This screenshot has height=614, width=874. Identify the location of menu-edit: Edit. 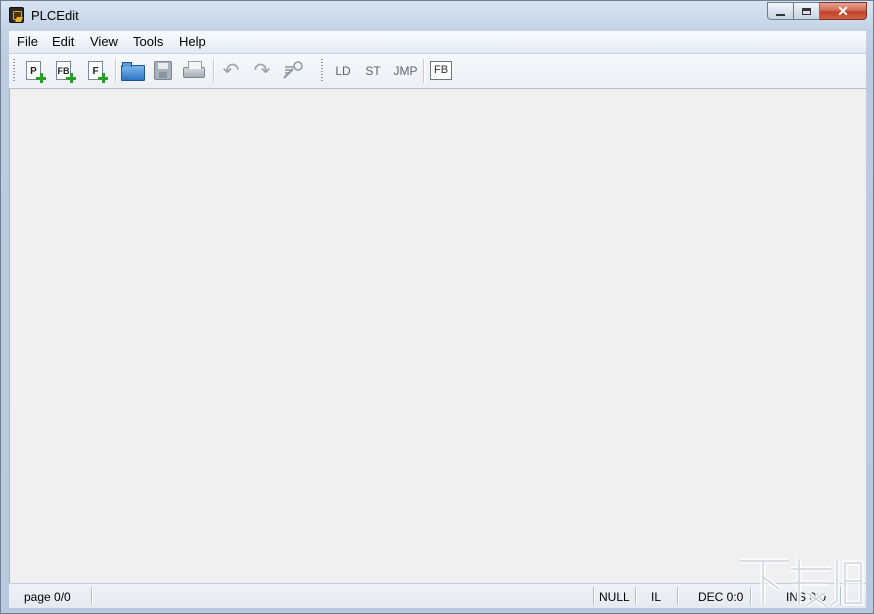
(63, 41).